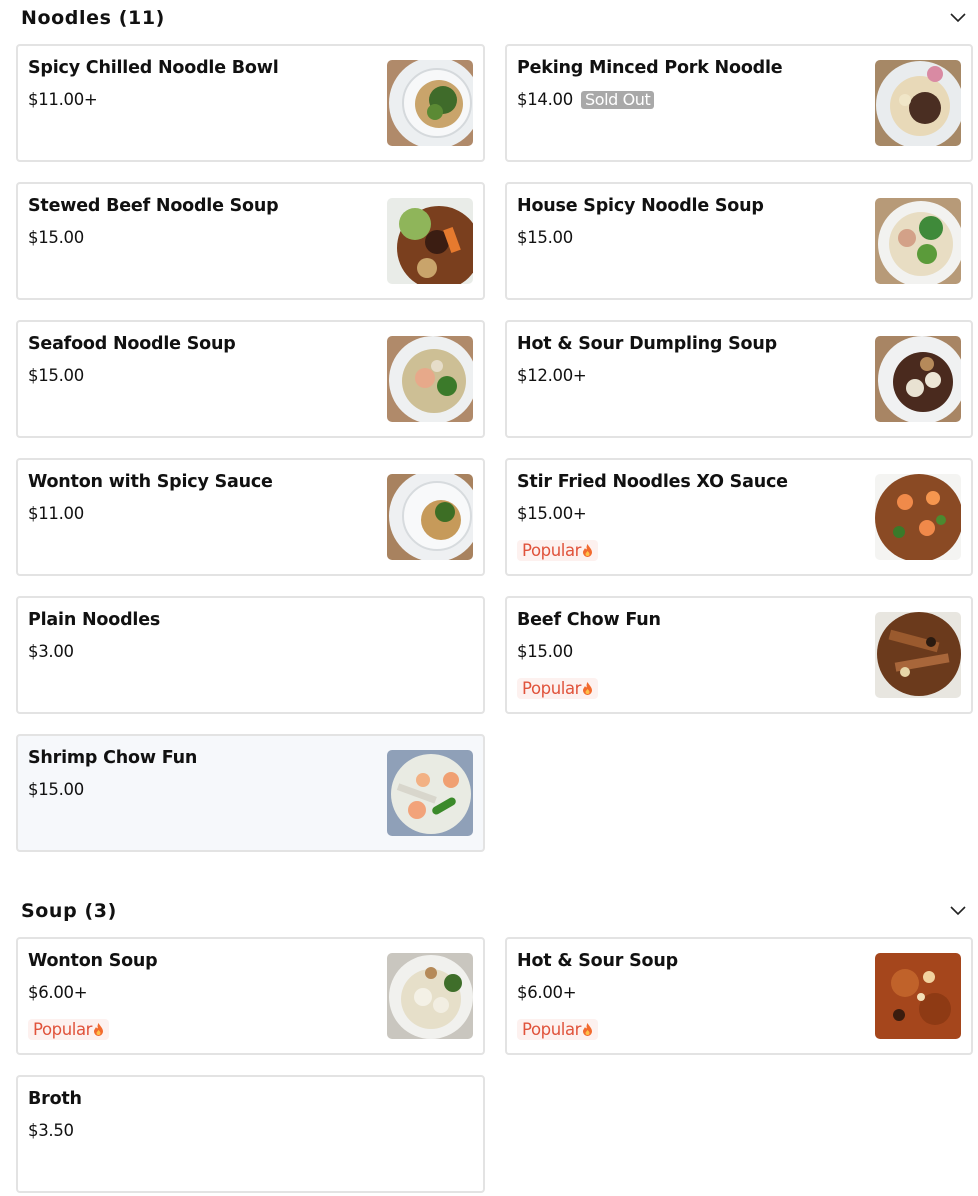 This screenshot has height=1196, width=978. What do you see at coordinates (617, 99) in the screenshot?
I see `sold-out-badge: Sold Out` at bounding box center [617, 99].